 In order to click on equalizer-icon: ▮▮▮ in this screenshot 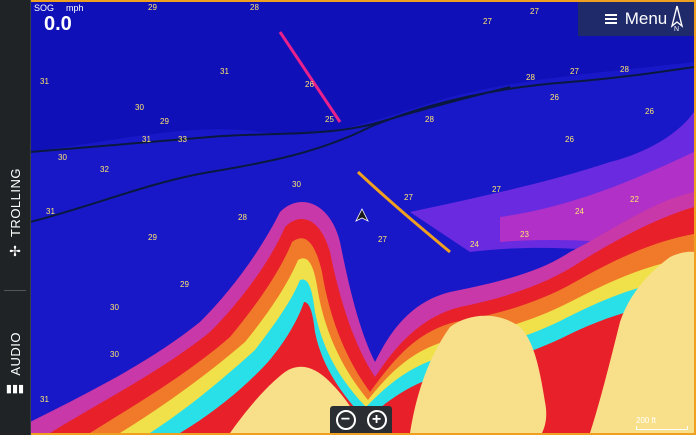, I will do `click(15, 389)`.